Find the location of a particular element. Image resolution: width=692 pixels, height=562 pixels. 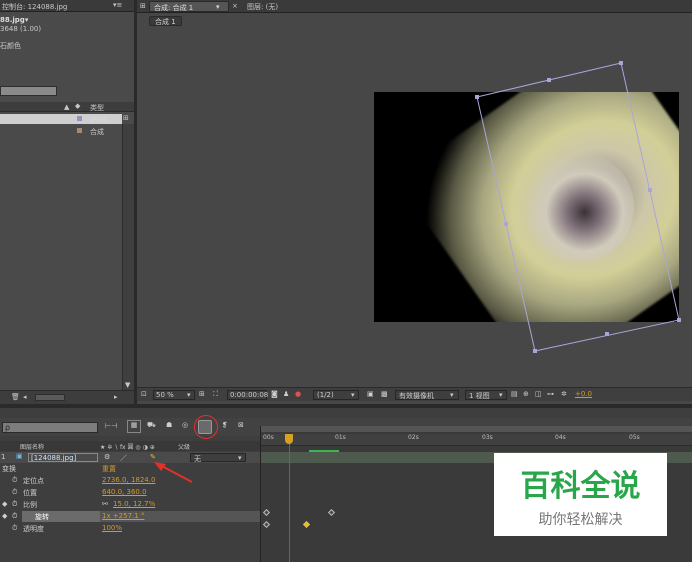

motion-blur-icon: ◎ is located at coordinates (185, 425).